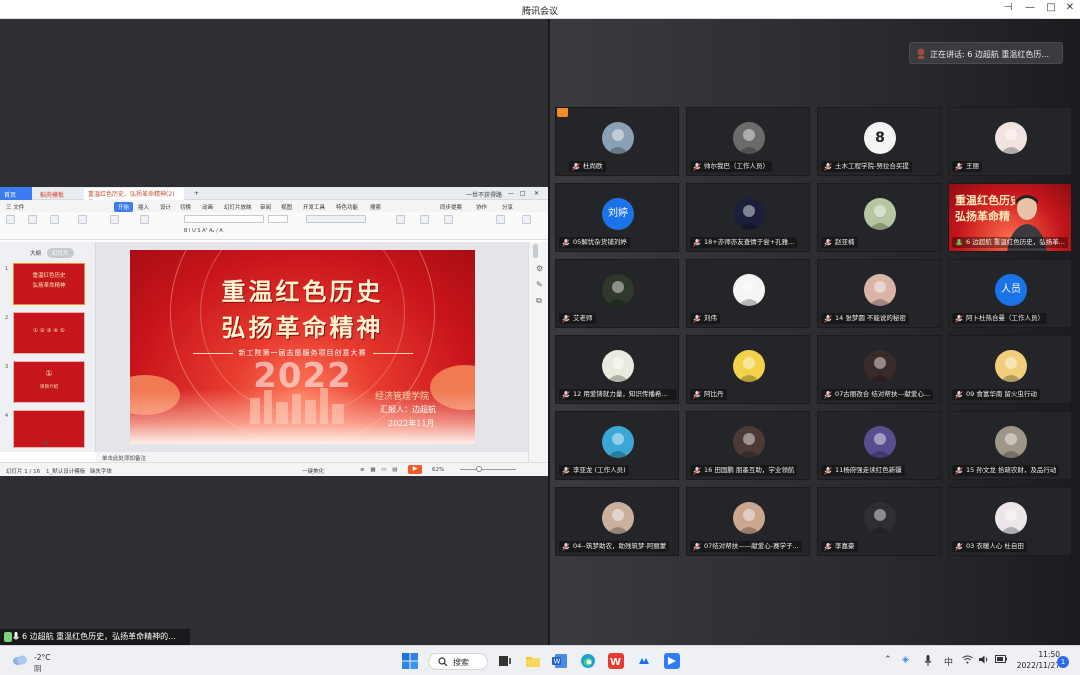  Describe the element at coordinates (143, 207) in the screenshot. I see `ribbon-tab-insert: 插入` at that location.